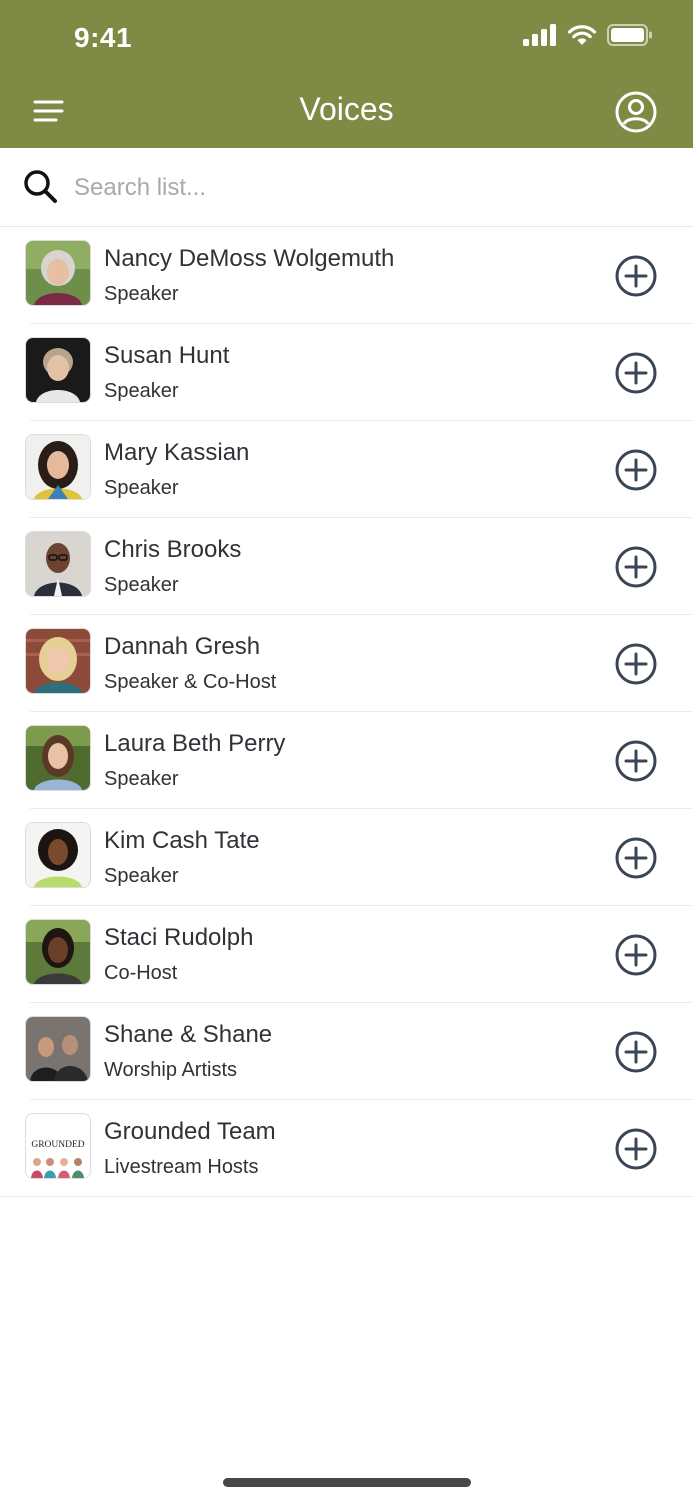 This screenshot has height=1500, width=693. What do you see at coordinates (346, 1148) in the screenshot?
I see `list-item: GROUNDED Grounded Team Livestream Hosts` at bounding box center [346, 1148].